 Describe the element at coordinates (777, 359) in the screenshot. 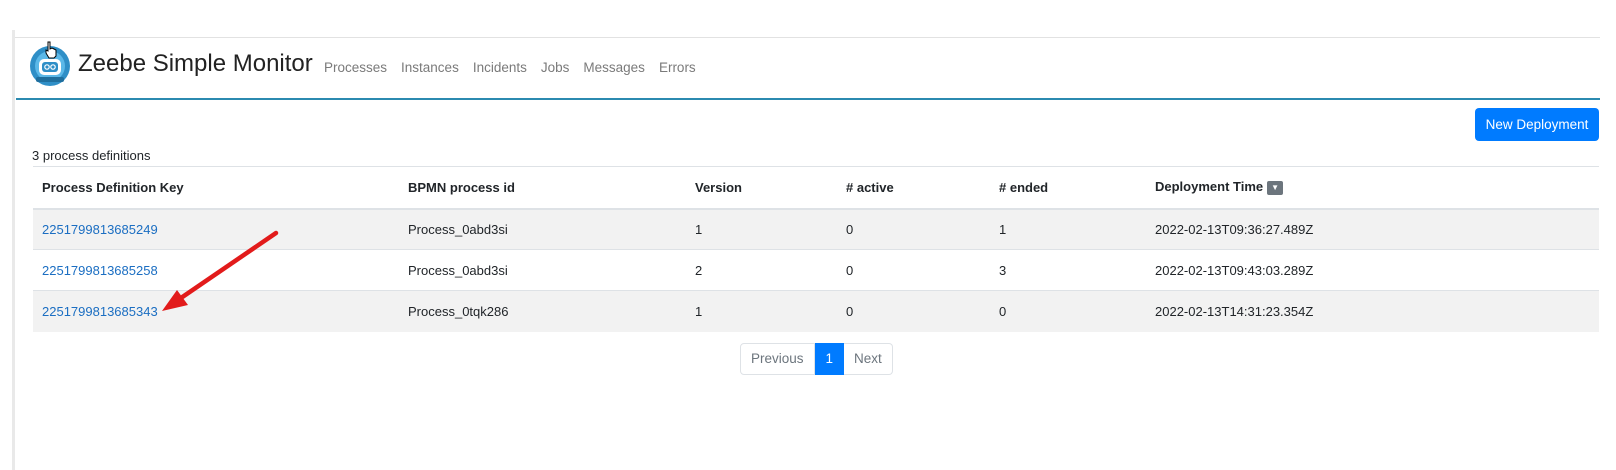

I see `previous-page-button: Previous` at that location.